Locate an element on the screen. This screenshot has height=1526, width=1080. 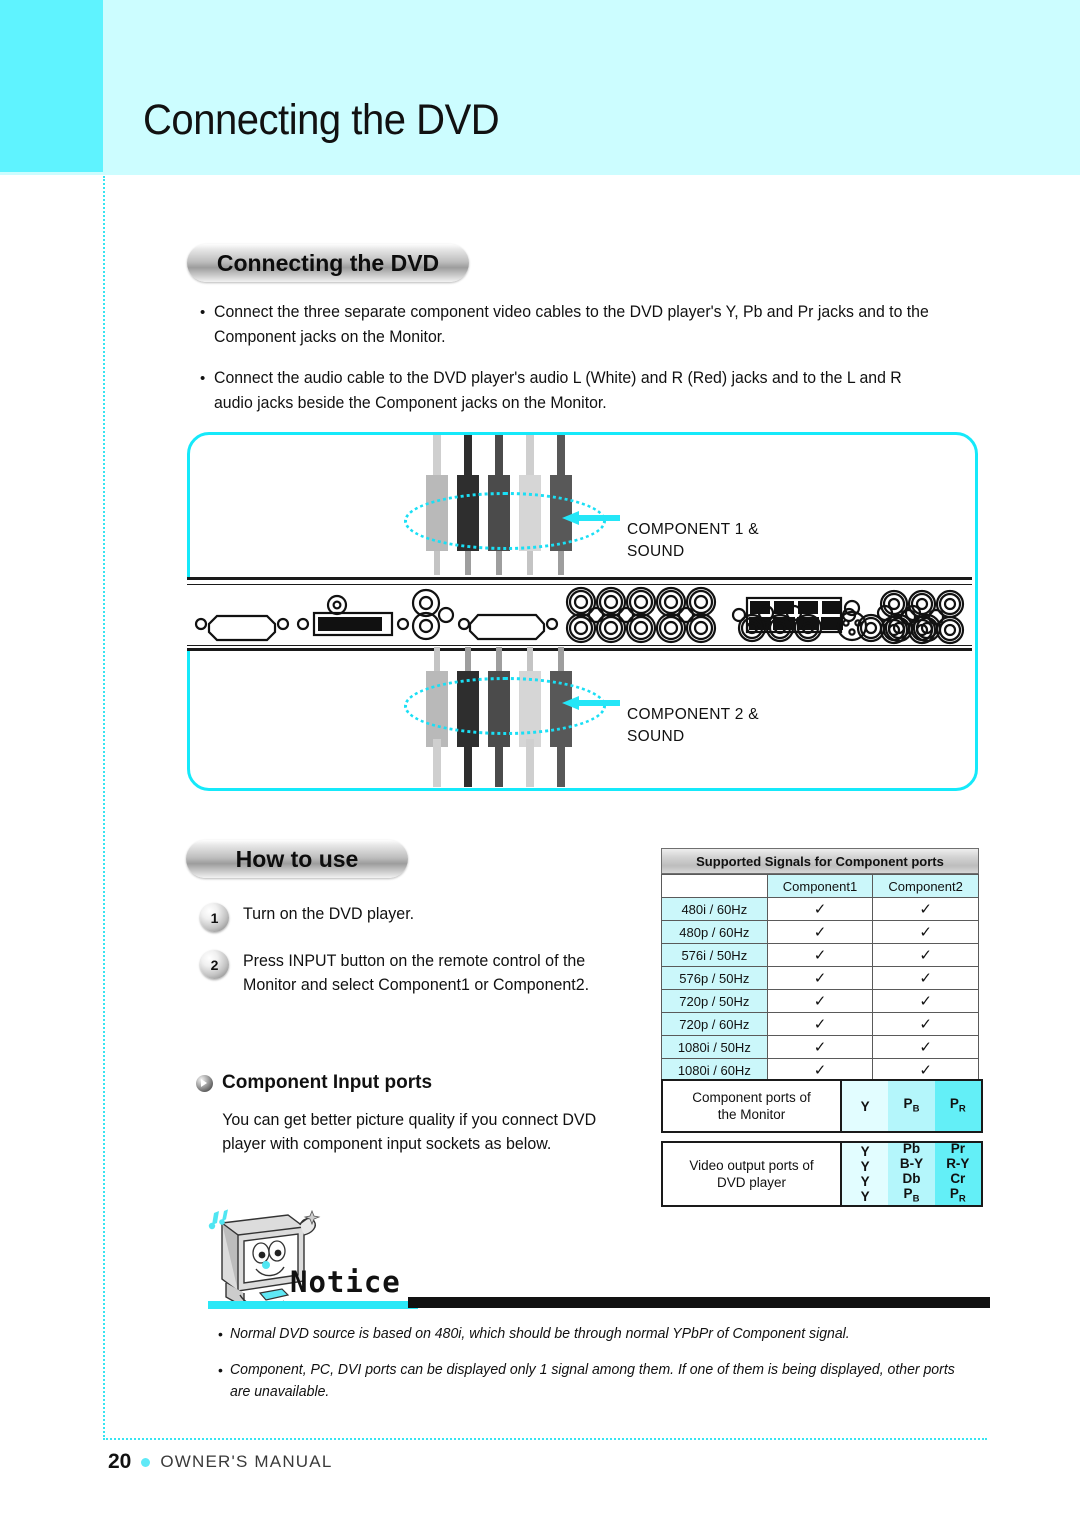
monitor-rear-panel is located at coordinates (579, 614).